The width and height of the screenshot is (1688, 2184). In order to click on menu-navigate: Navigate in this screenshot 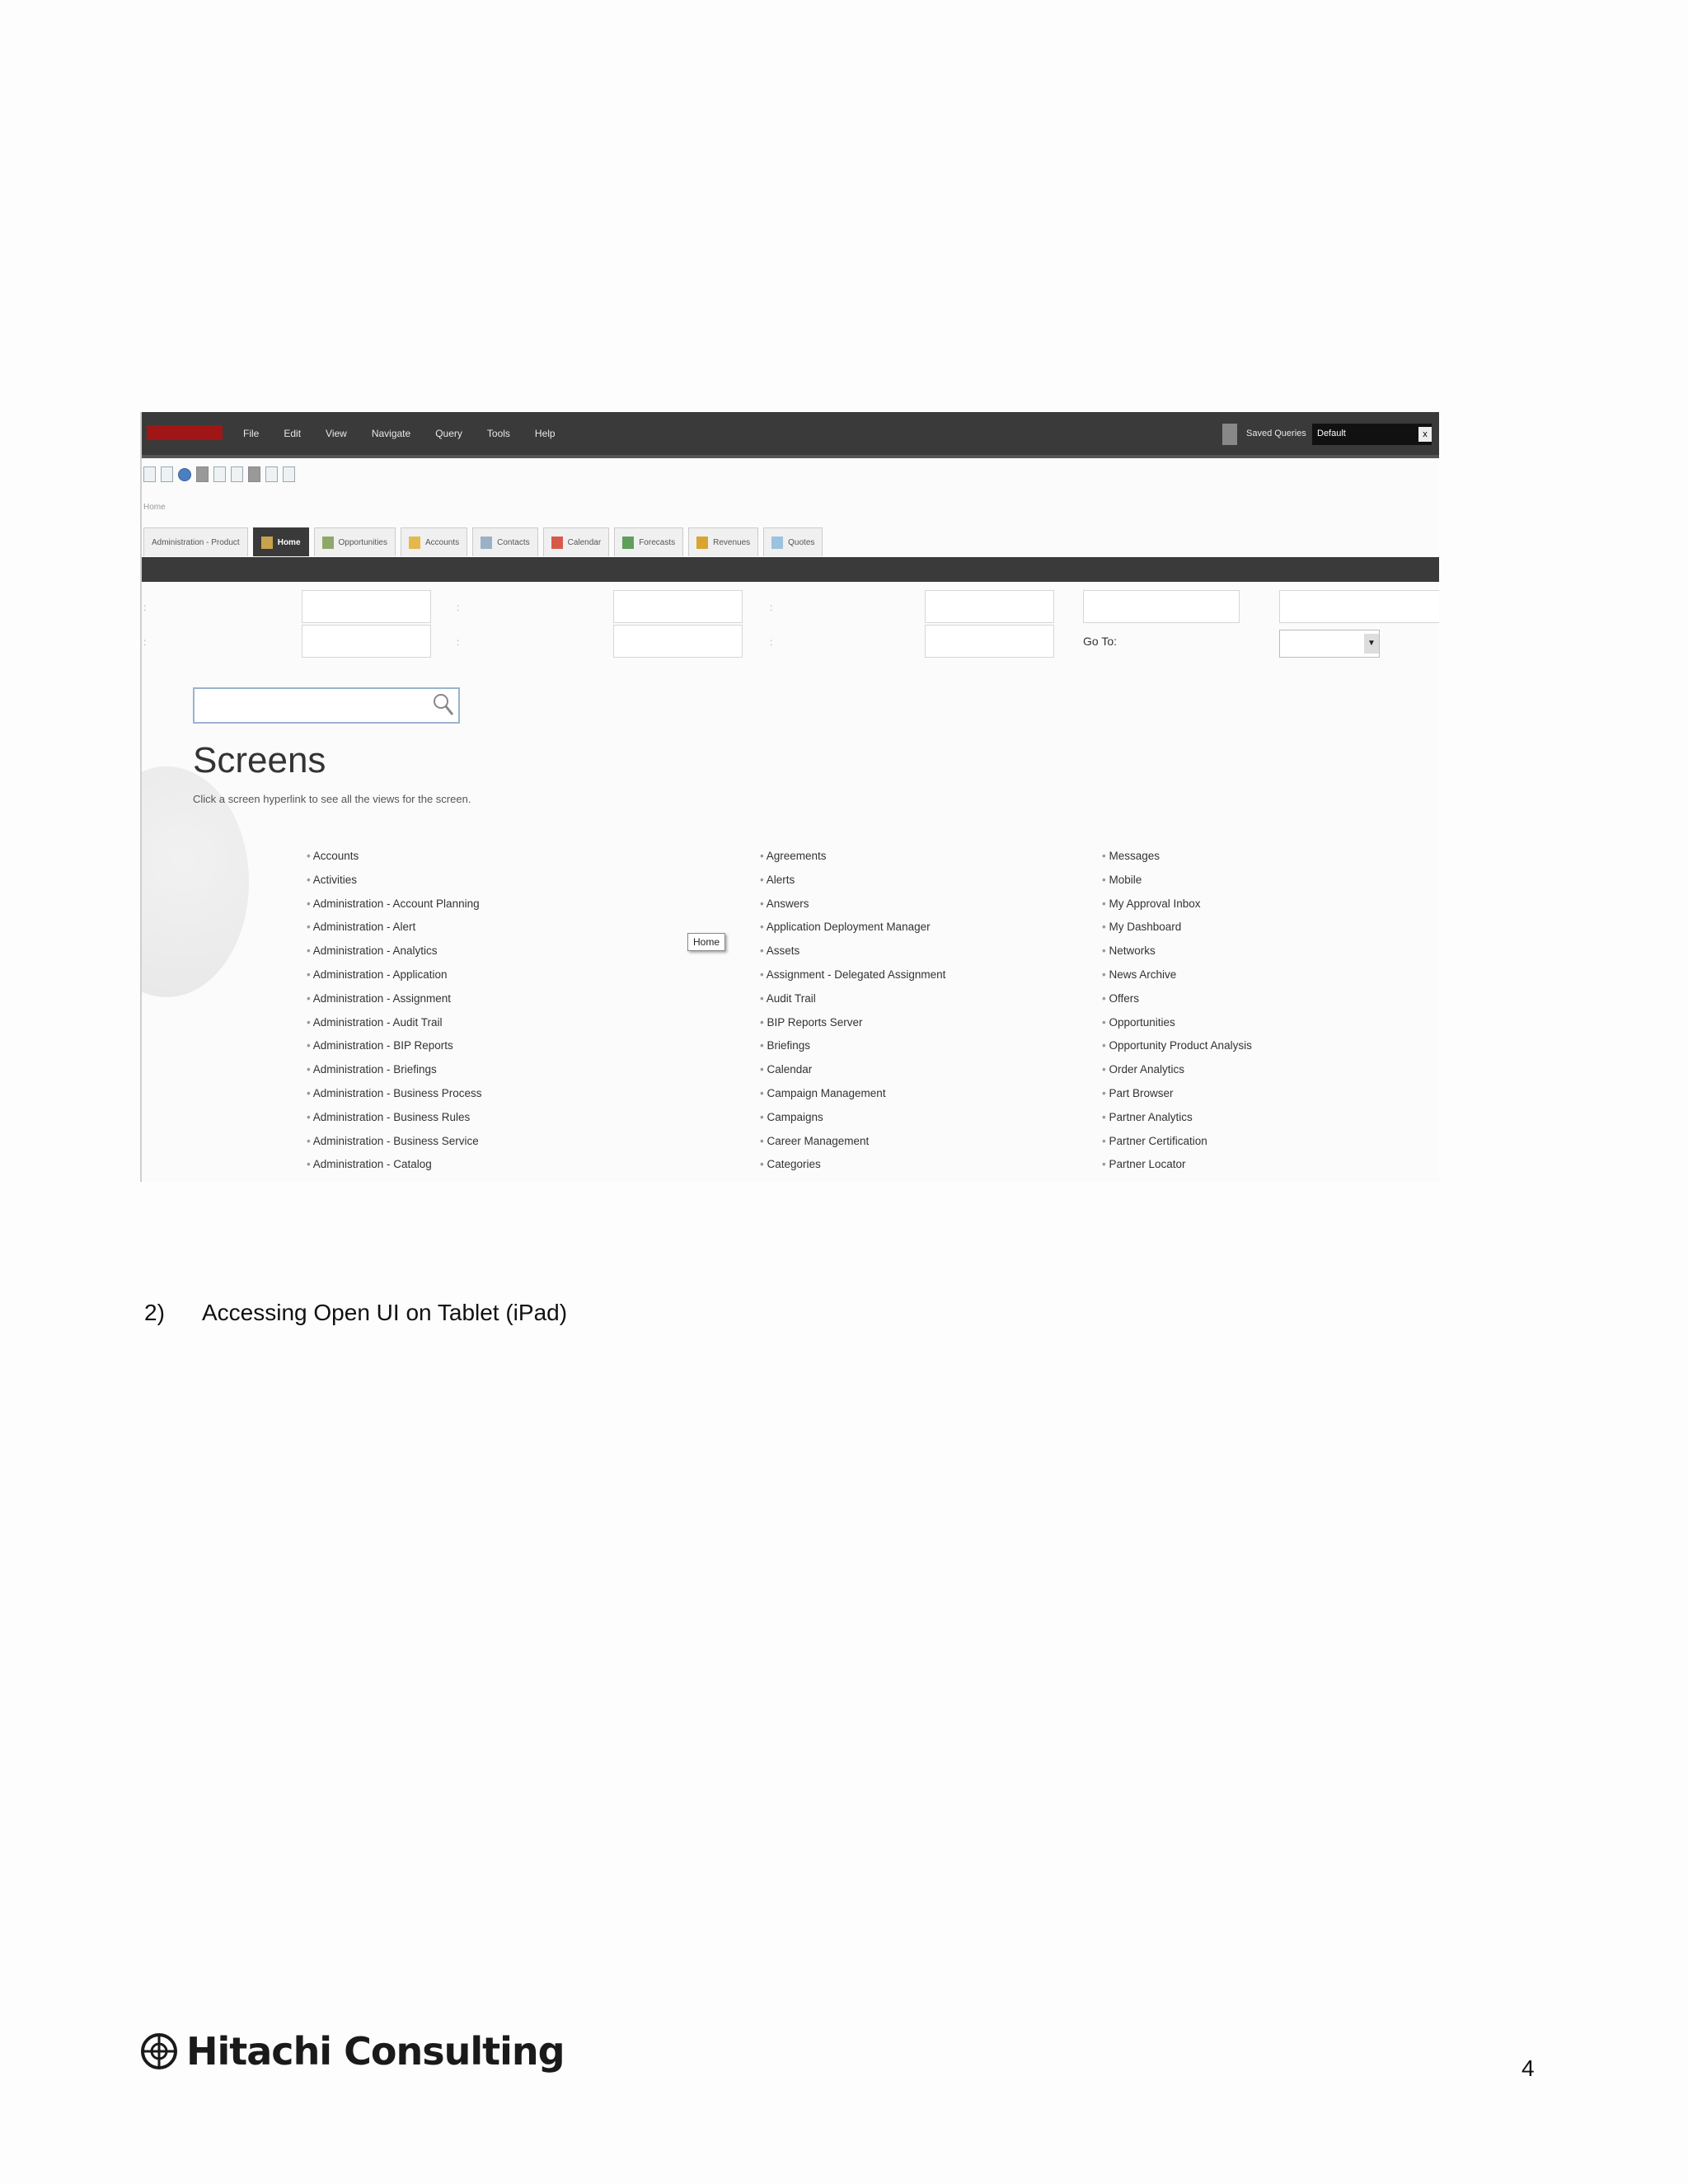, I will do `click(391, 433)`.